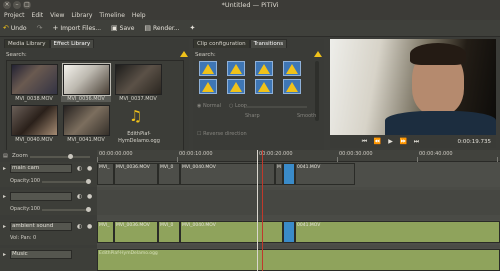 This screenshot has height=271, width=500. What do you see at coordinates (276, 154) in the screenshot?
I see `ruler-label: 00:00:20.000` at bounding box center [276, 154].